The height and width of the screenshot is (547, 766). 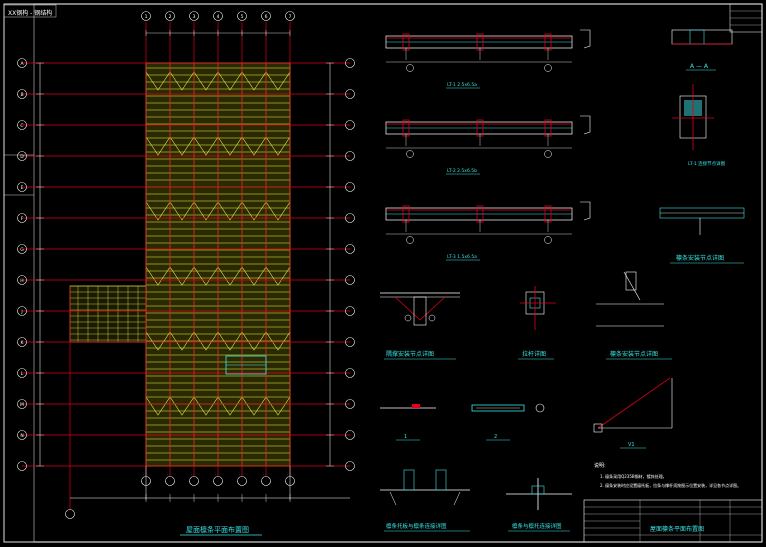 I want to click on grid-label-top: 6, so click(x=266, y=17).